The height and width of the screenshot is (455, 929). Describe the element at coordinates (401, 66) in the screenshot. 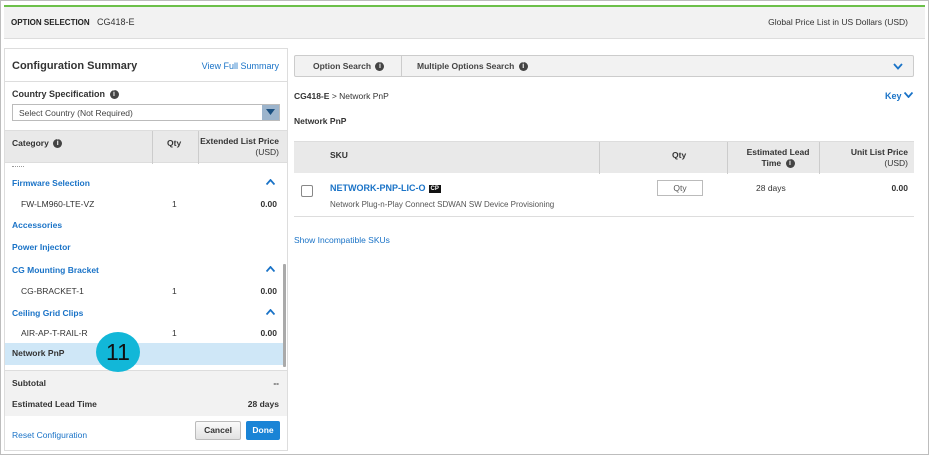

I see `tab-divider` at that location.